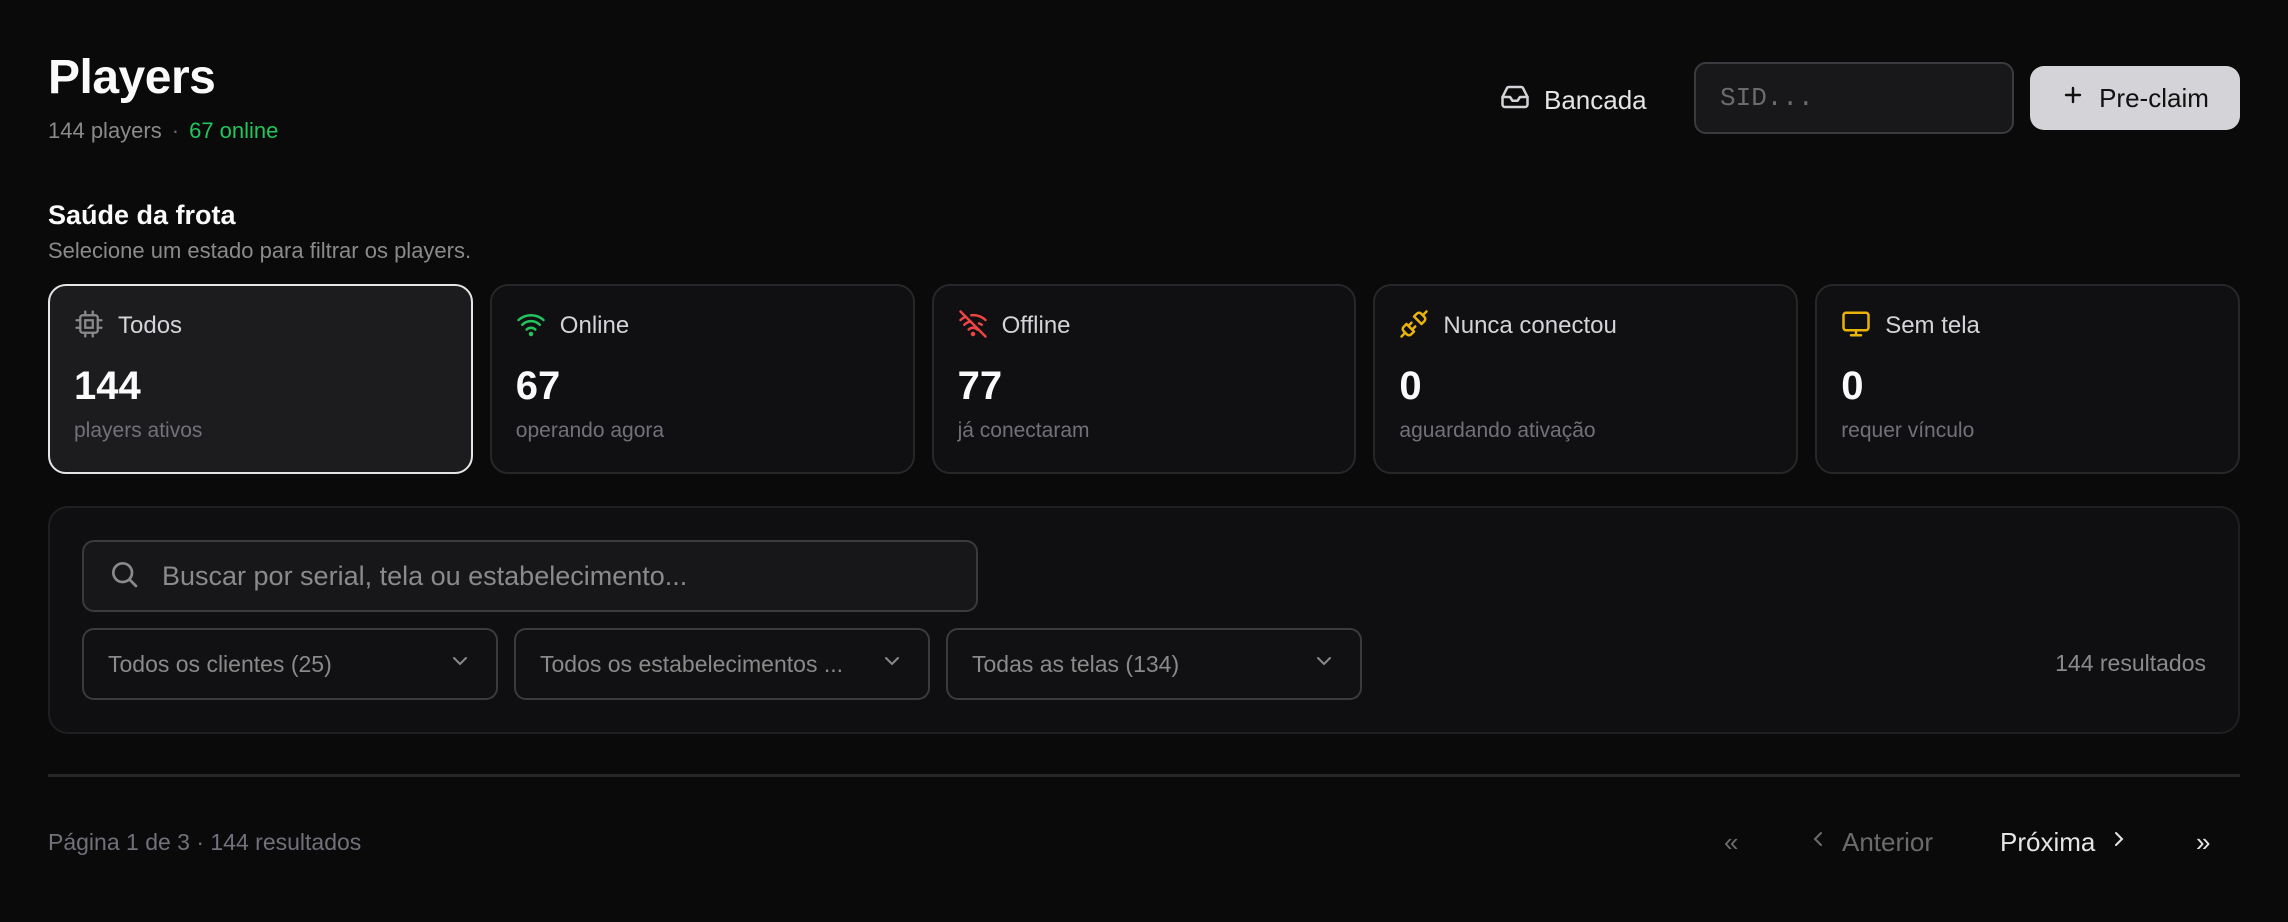 The width and height of the screenshot is (2288, 922). Describe the element at coordinates (2048, 841) in the screenshot. I see `next-label: Próxima` at that location.